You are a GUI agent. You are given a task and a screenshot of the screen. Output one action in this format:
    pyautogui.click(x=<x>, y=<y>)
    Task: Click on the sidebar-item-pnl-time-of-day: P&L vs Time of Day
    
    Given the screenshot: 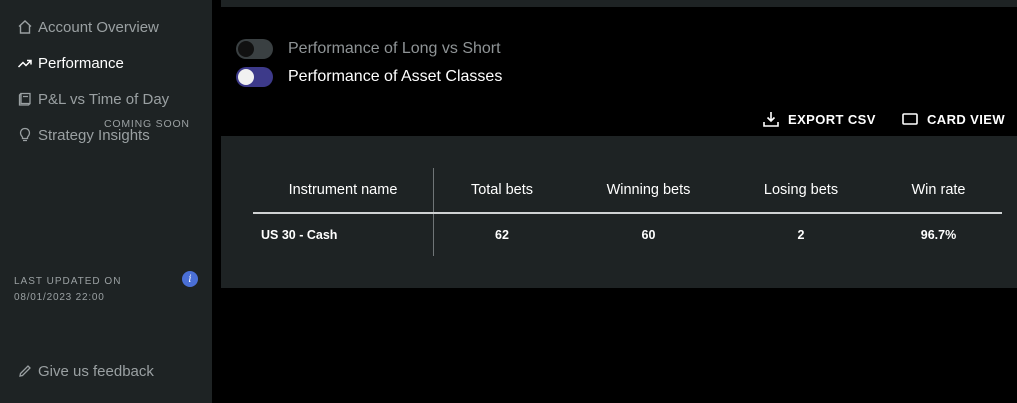 What is the action you would take?
    pyautogui.click(x=93, y=99)
    